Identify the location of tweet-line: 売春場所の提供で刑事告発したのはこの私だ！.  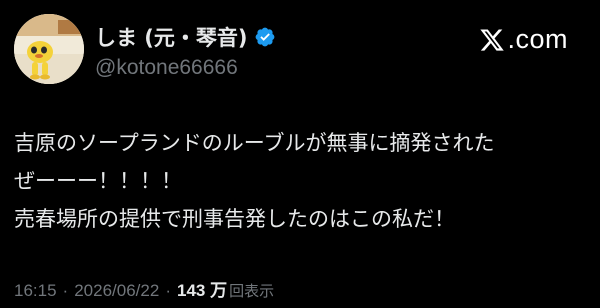
(234, 219).